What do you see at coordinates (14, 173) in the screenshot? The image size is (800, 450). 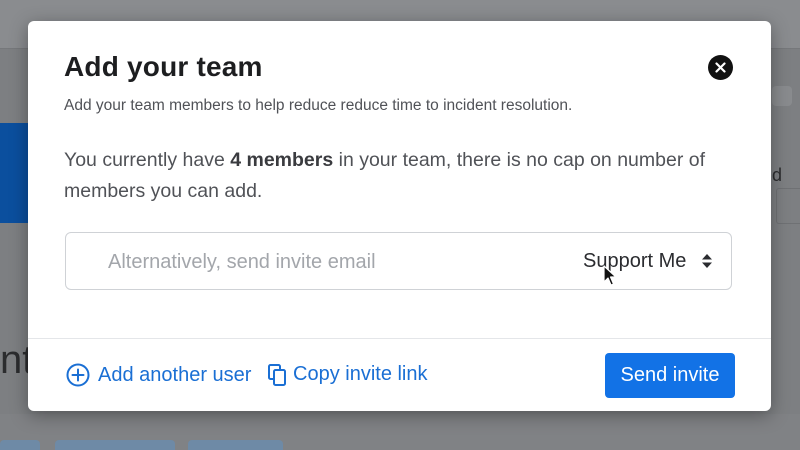 I see `background-blue-panel` at bounding box center [14, 173].